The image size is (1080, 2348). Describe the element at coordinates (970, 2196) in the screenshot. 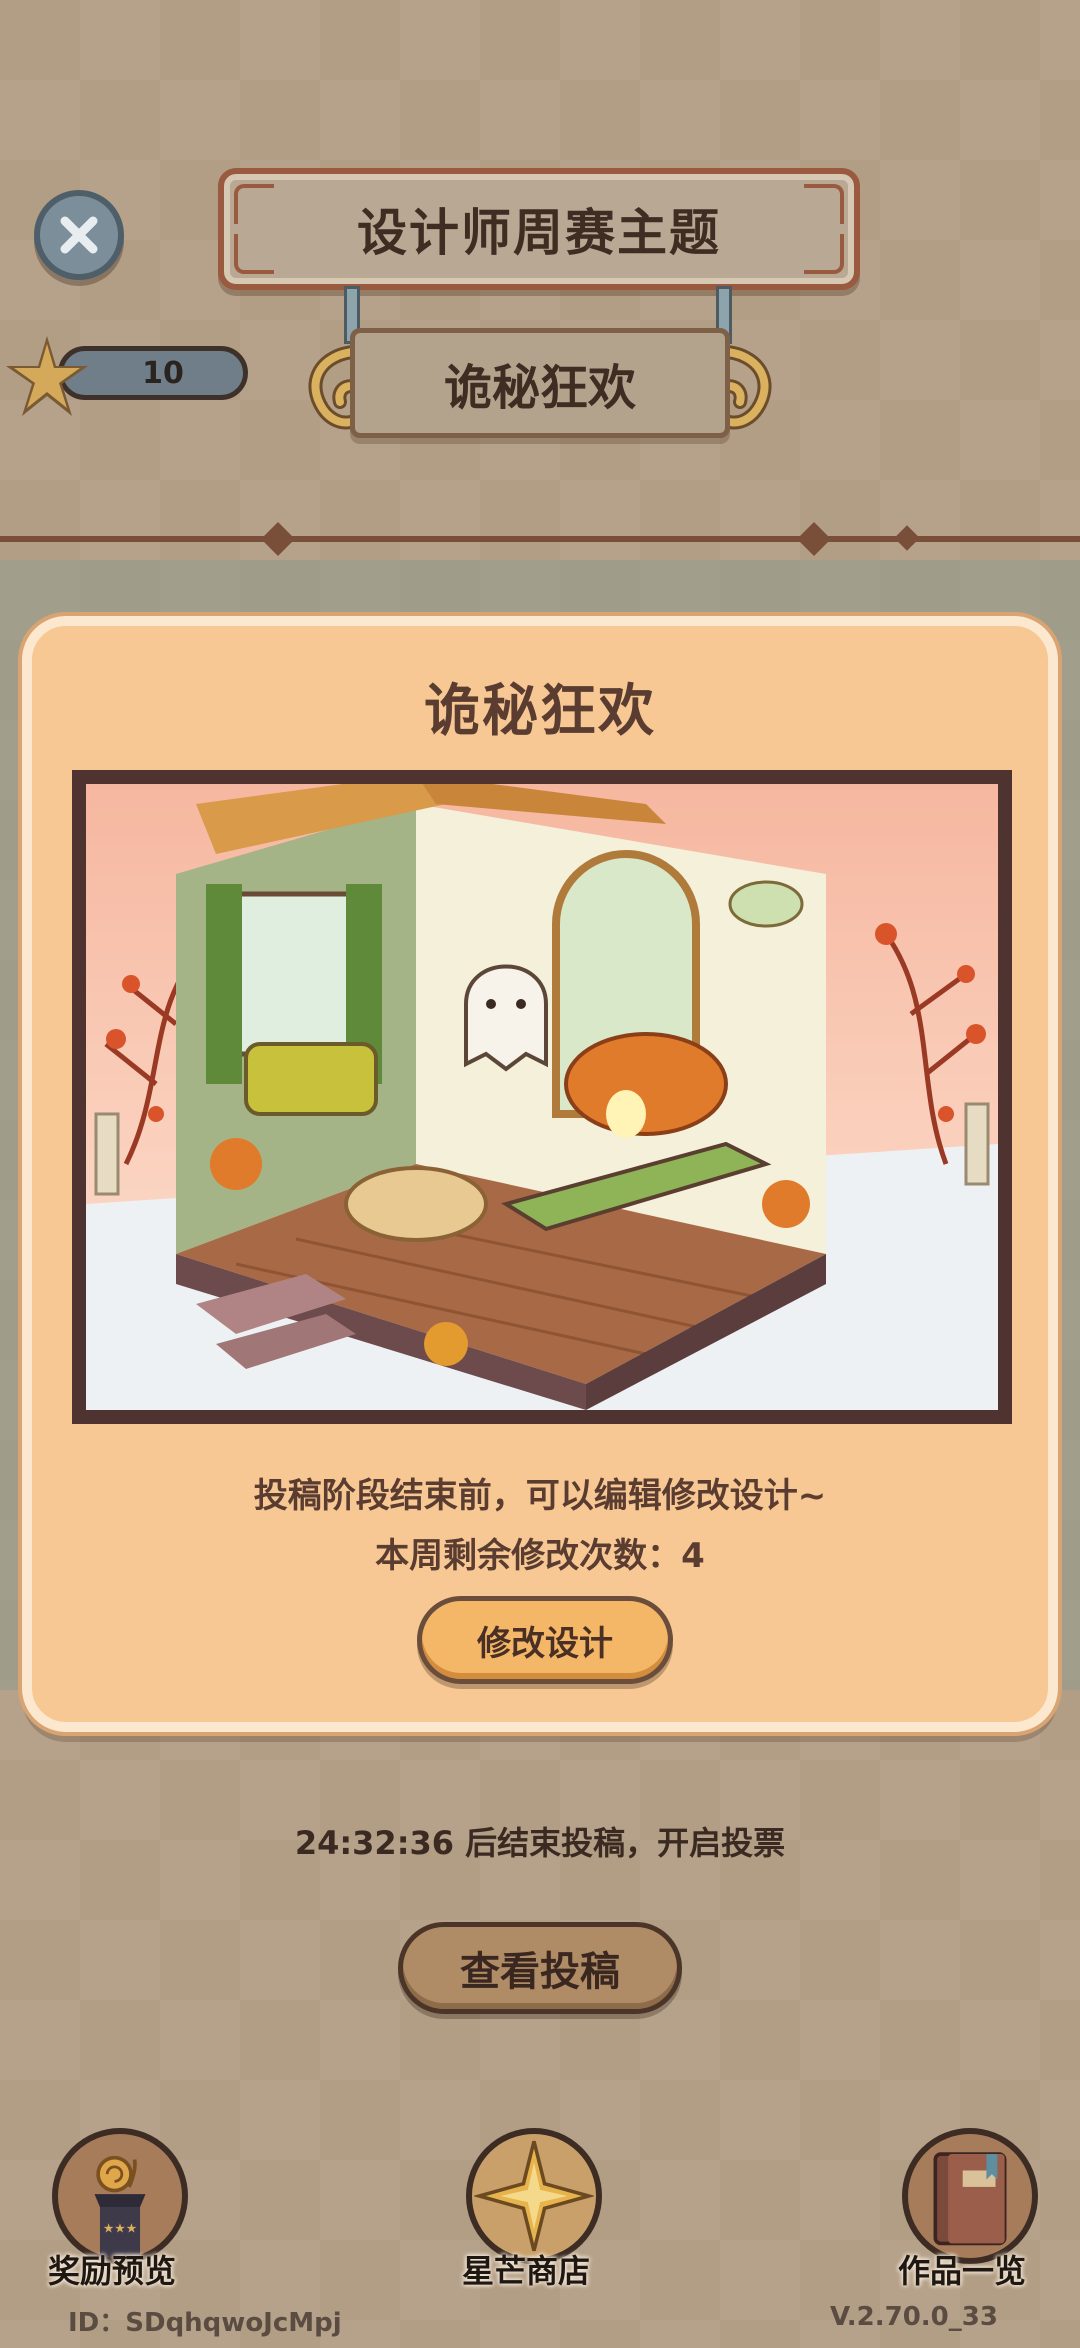

I see `book-icon` at that location.